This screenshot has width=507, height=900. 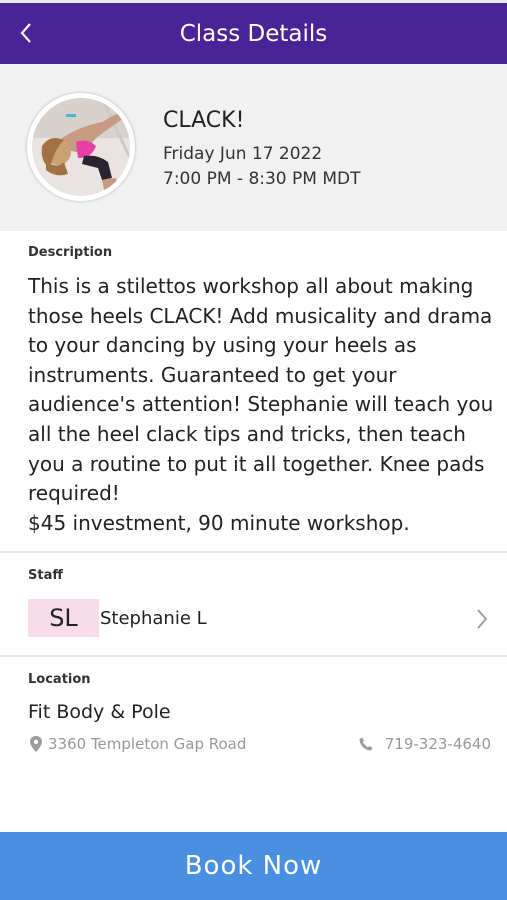 What do you see at coordinates (70, 252) in the screenshot?
I see `description-label: Description` at bounding box center [70, 252].